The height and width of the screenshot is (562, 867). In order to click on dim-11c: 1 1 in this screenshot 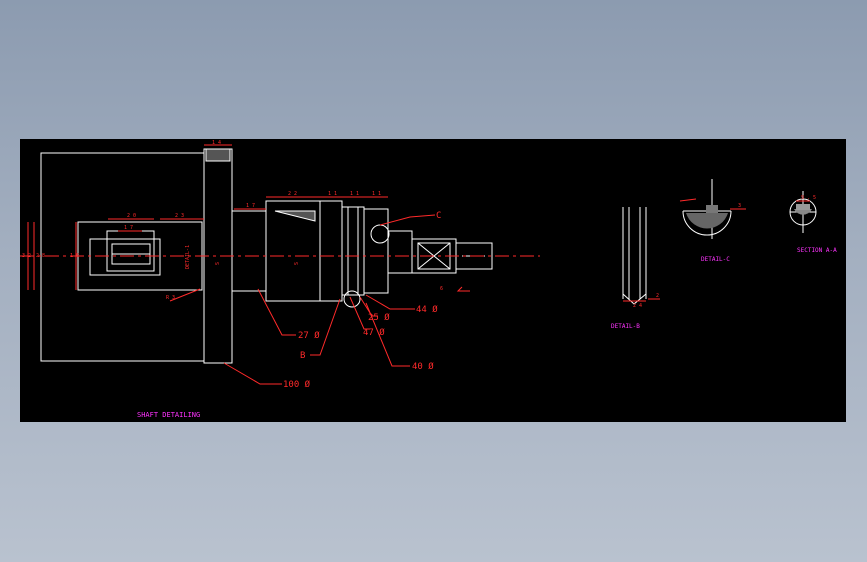, I will do `click(376, 194)`.